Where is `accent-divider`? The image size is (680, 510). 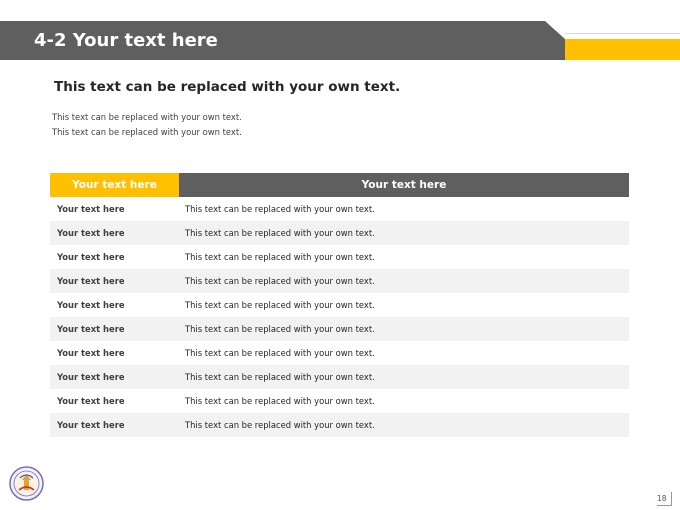
accent-divider is located at coordinates (622, 33).